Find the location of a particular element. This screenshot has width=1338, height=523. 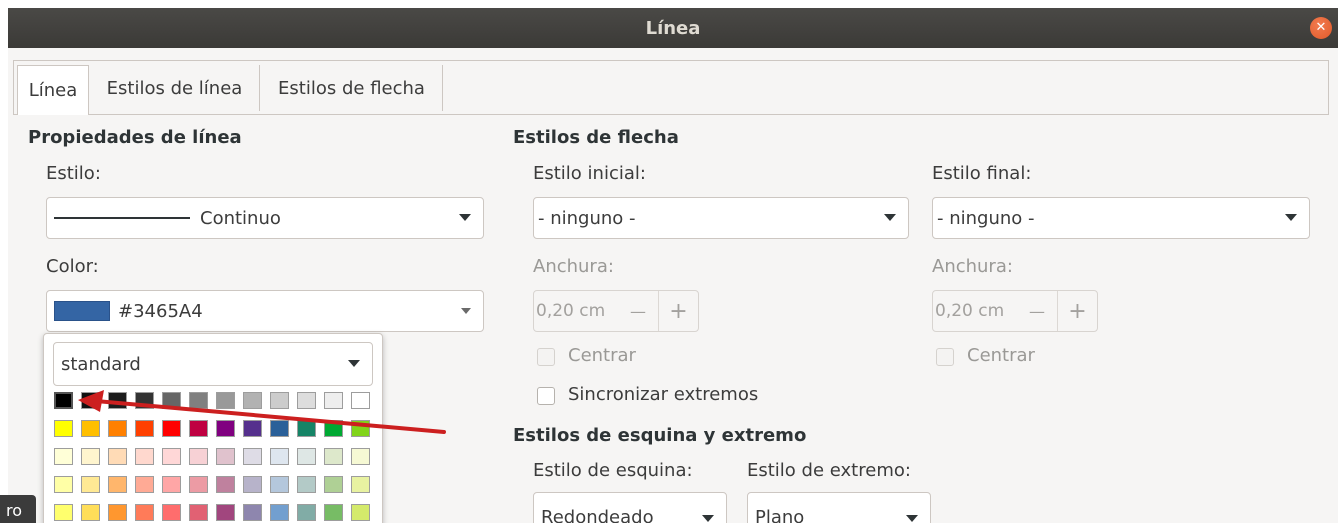

annotation-arrow is located at coordinates (262, 412).